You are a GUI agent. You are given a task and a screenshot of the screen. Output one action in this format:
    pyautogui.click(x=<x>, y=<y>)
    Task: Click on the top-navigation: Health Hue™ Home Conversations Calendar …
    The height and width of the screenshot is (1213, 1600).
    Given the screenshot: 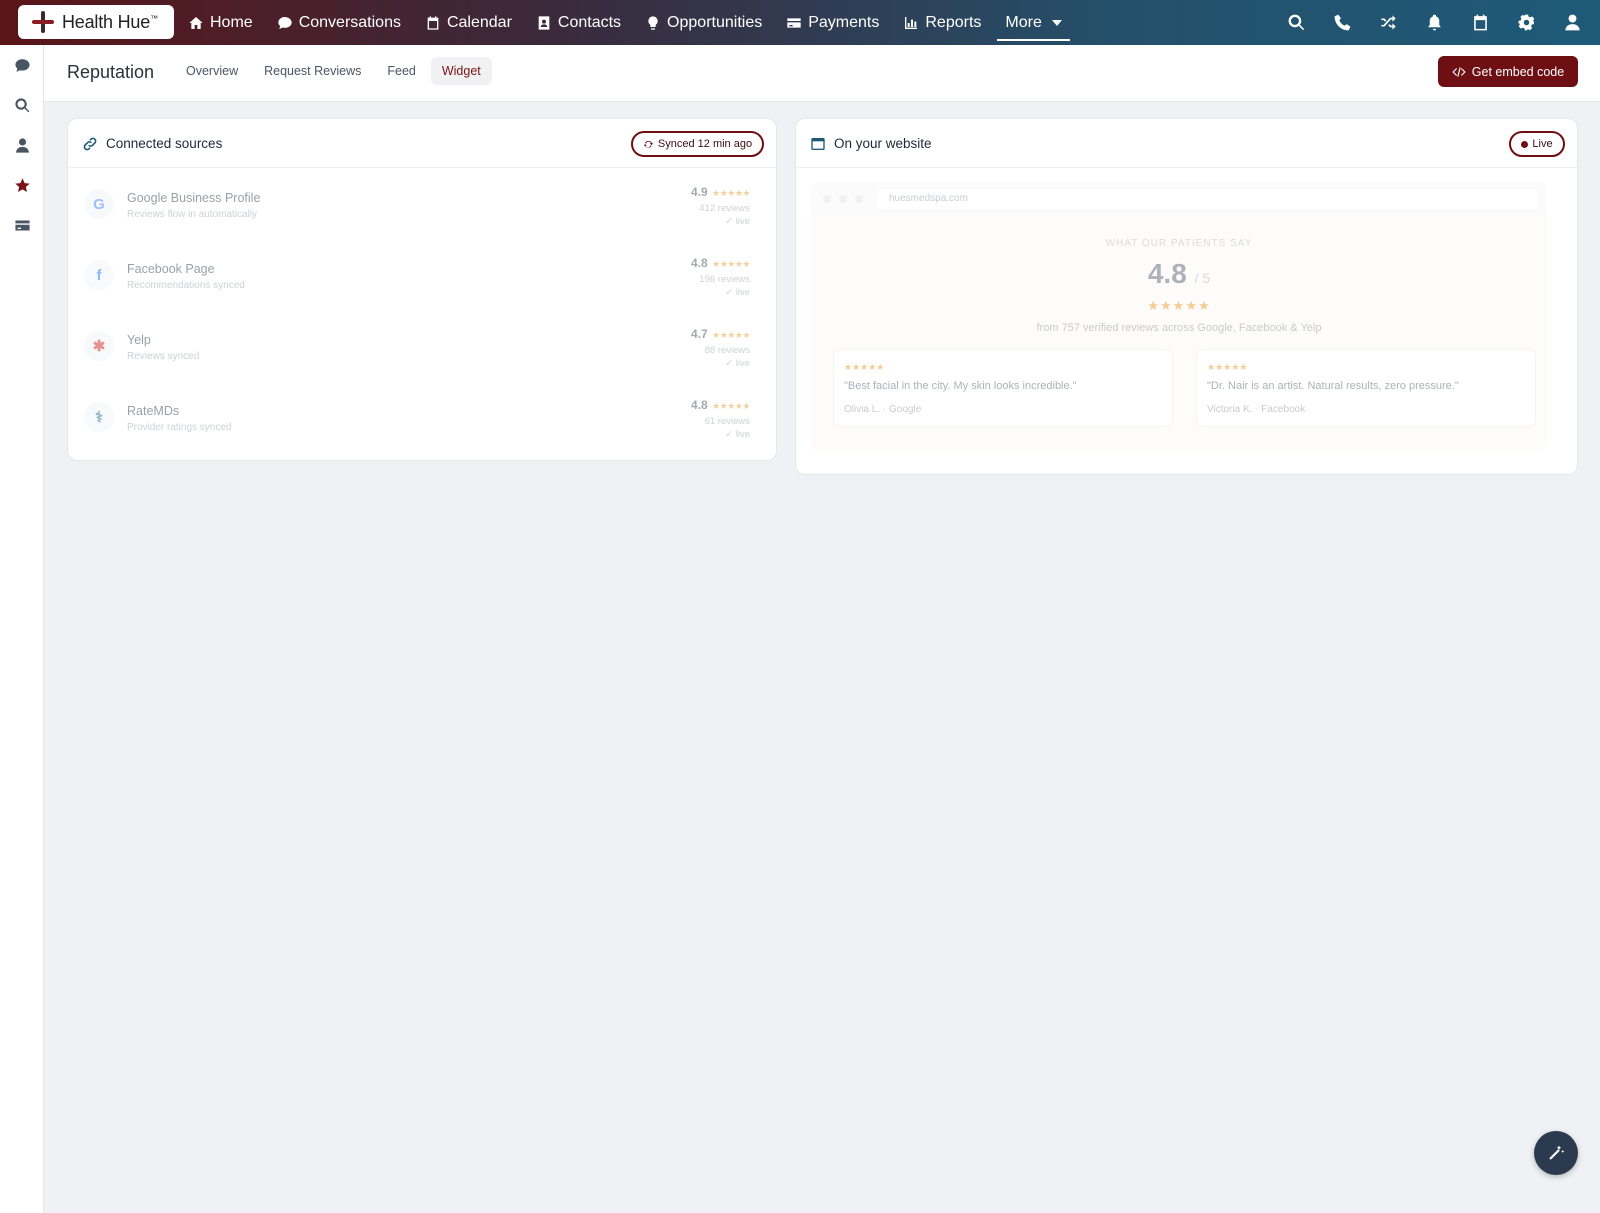 What is the action you would take?
    pyautogui.click(x=800, y=22)
    